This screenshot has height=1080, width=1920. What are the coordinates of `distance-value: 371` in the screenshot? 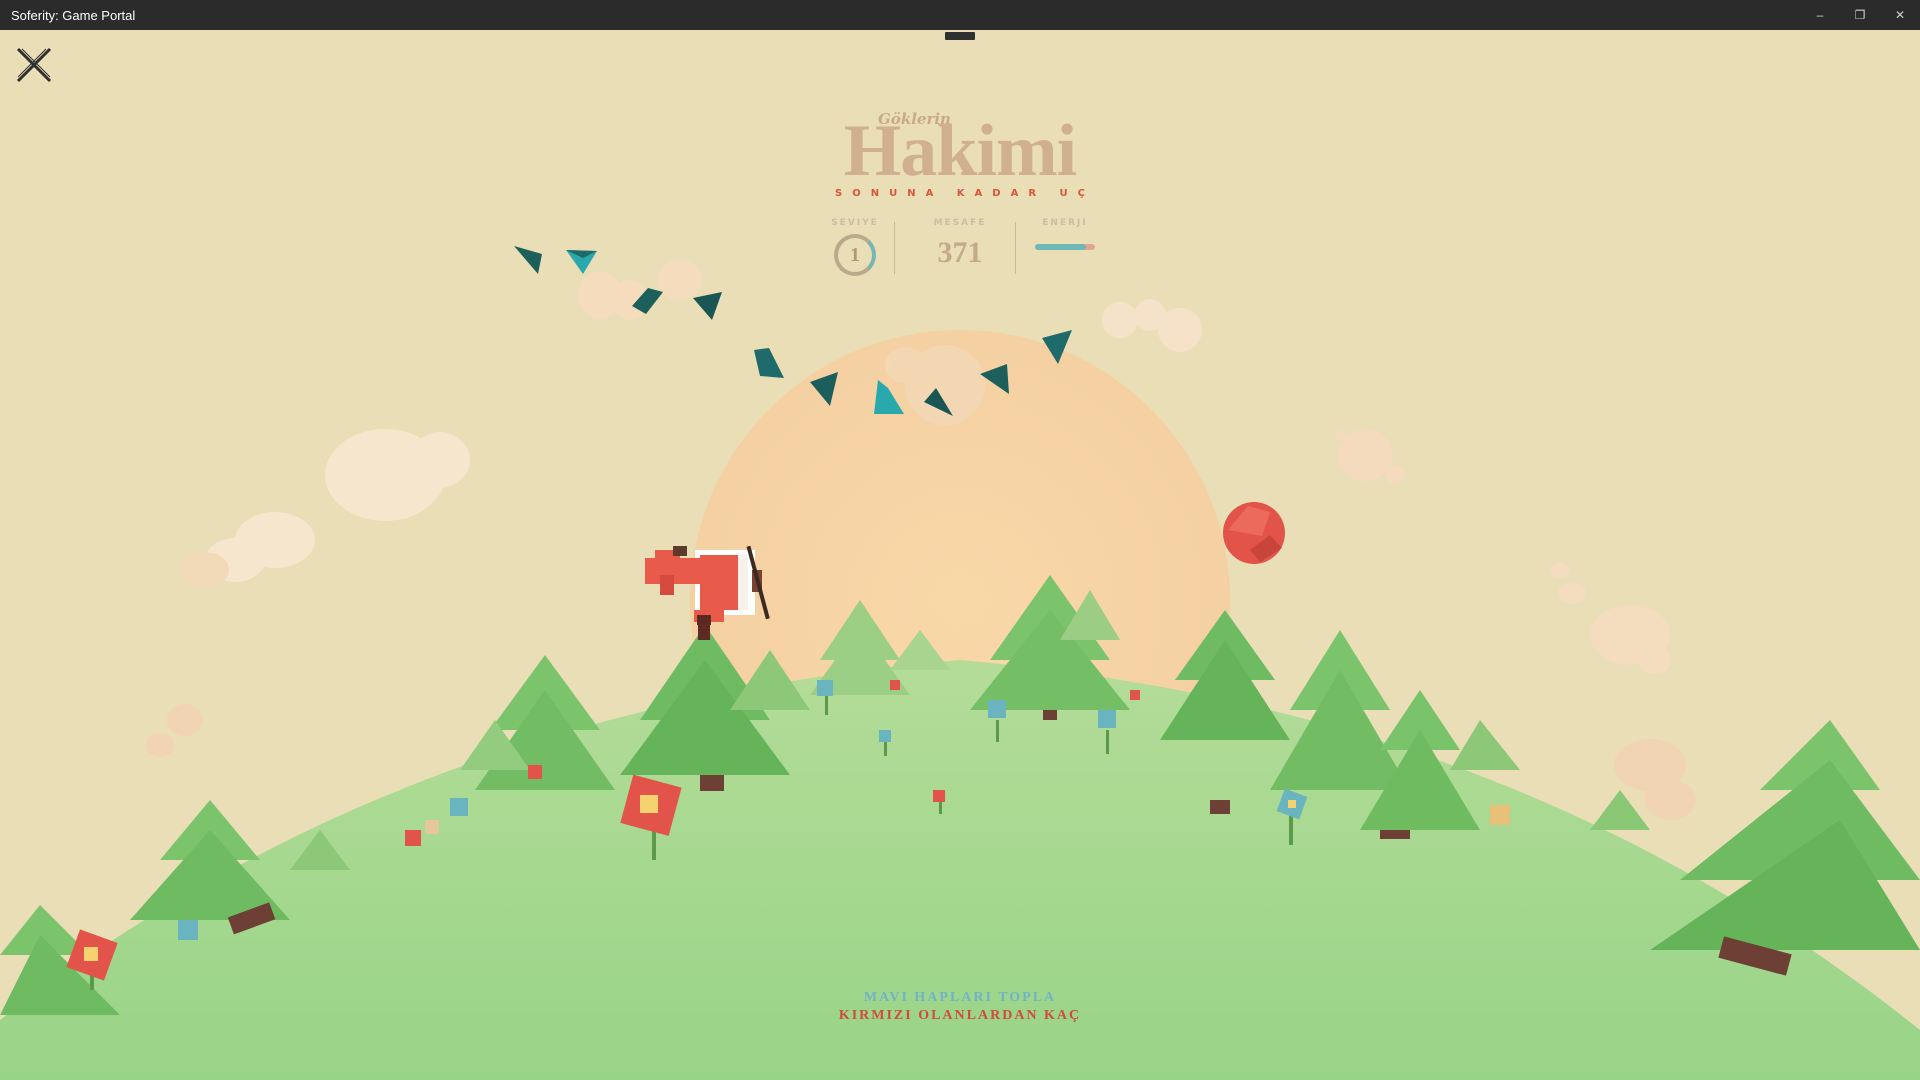 It's located at (960, 252).